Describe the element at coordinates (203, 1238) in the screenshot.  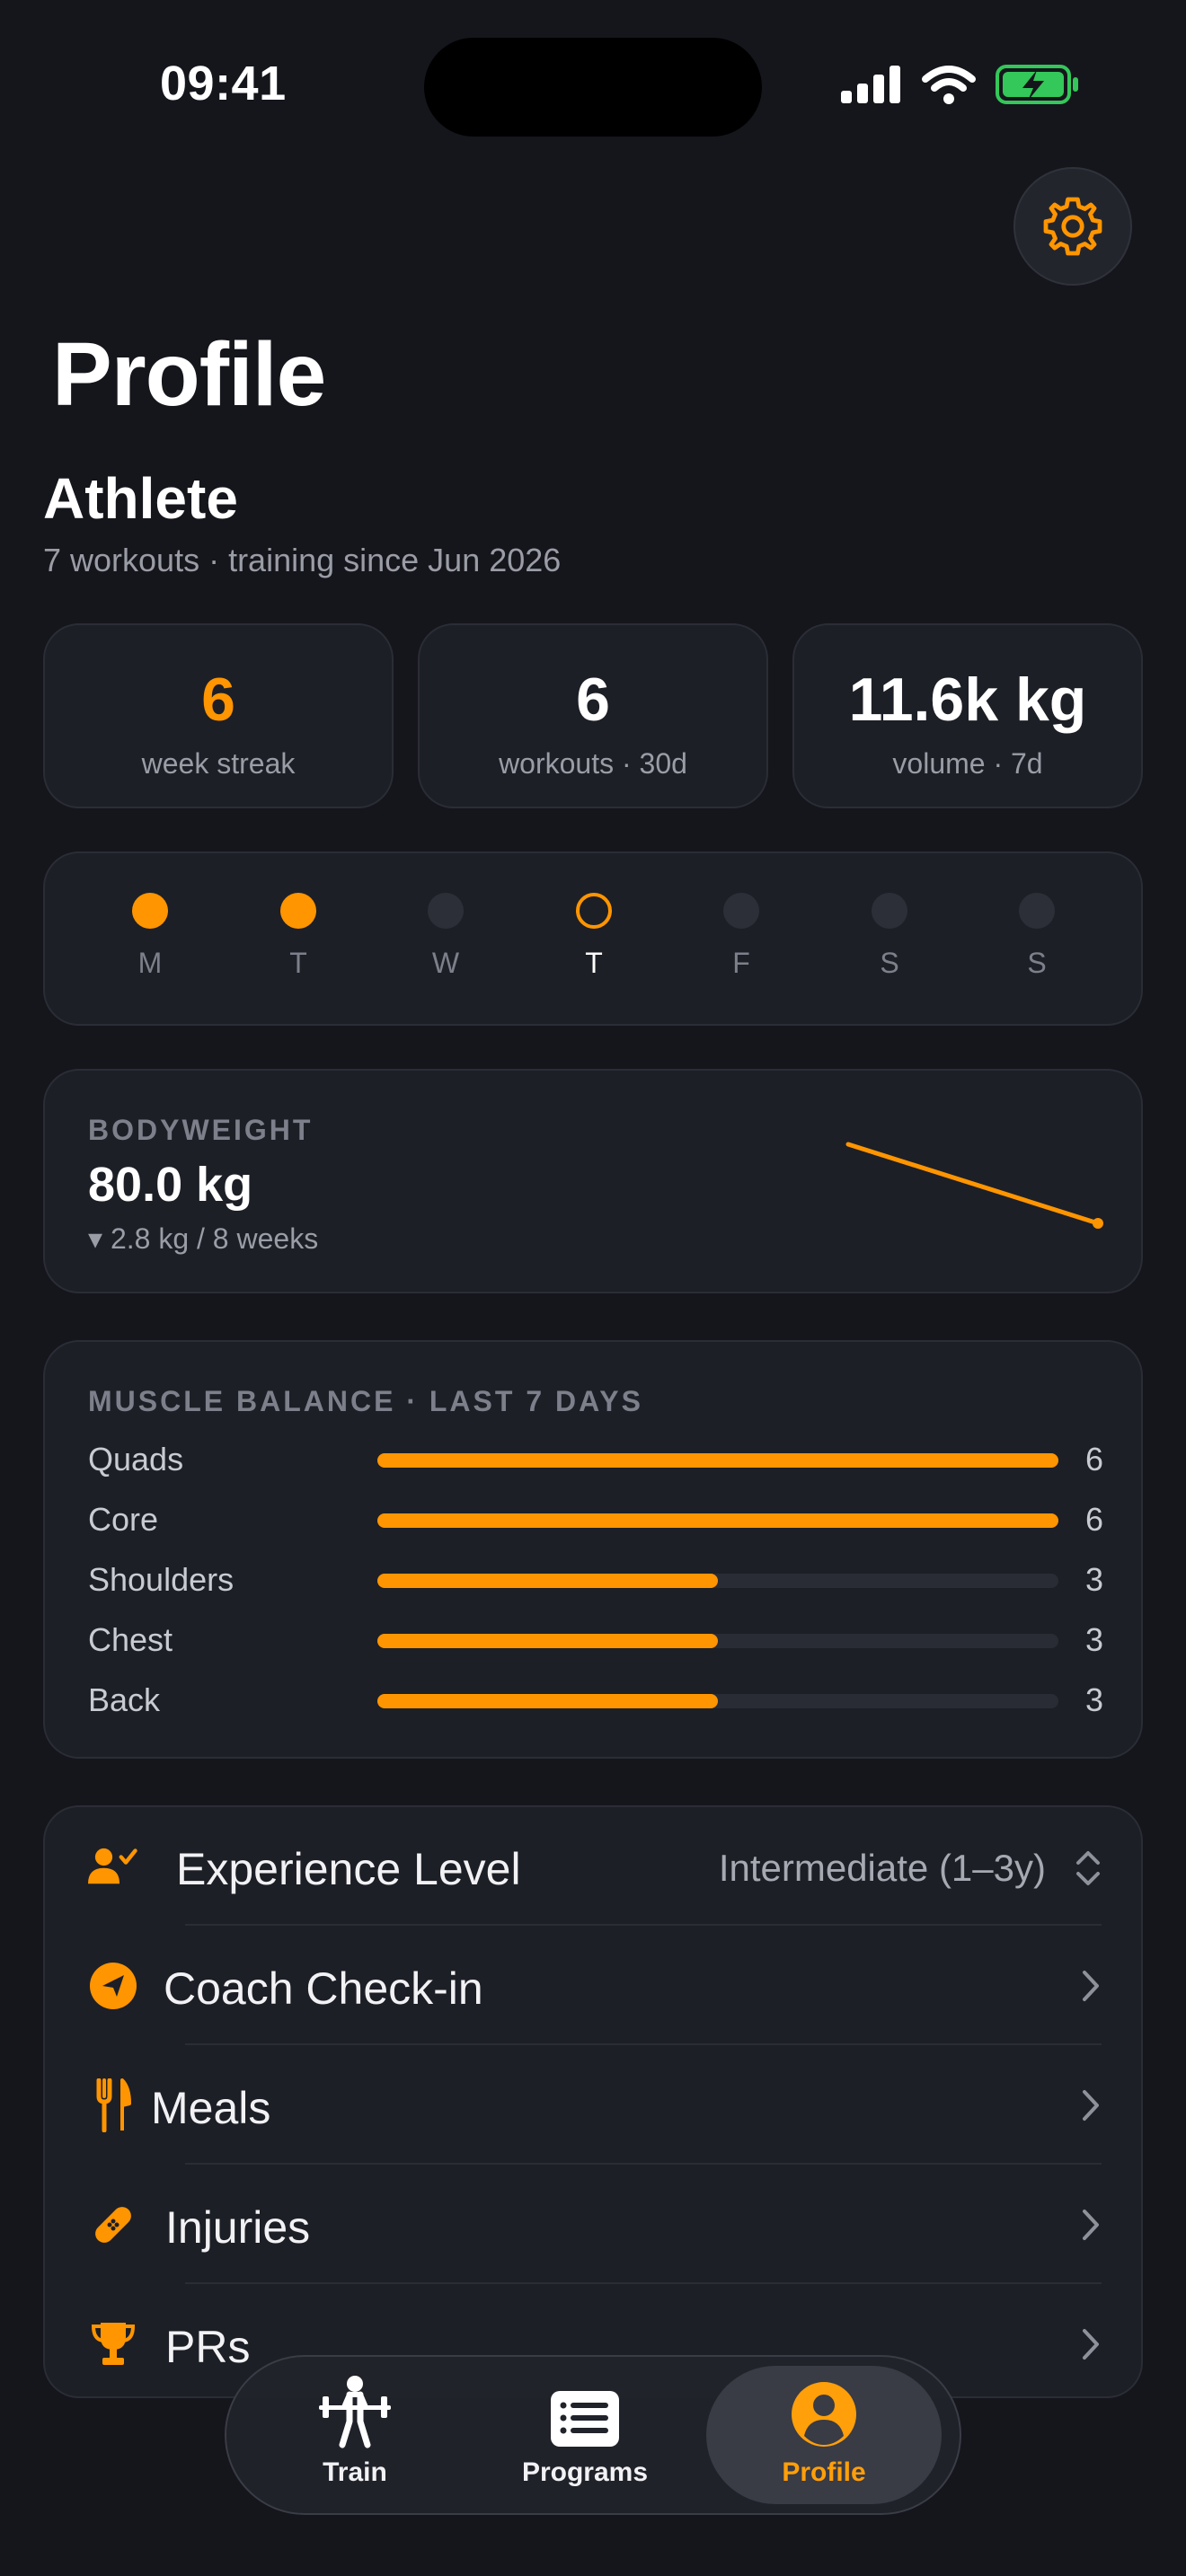
I see `bodyweight-delta: ▾ 2.8 kg / 8 weeks` at that location.